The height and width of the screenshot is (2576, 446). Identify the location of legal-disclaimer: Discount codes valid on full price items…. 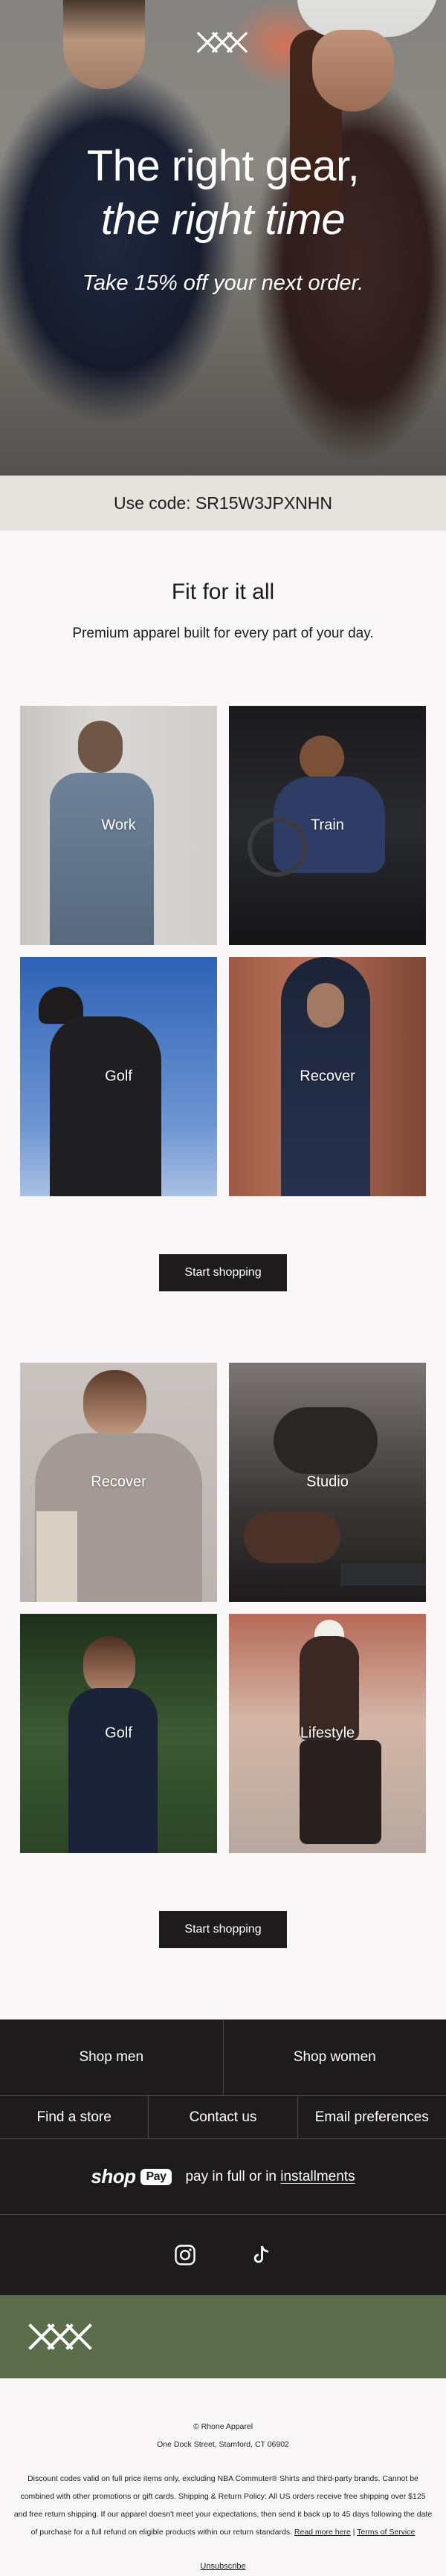
(223, 2505).